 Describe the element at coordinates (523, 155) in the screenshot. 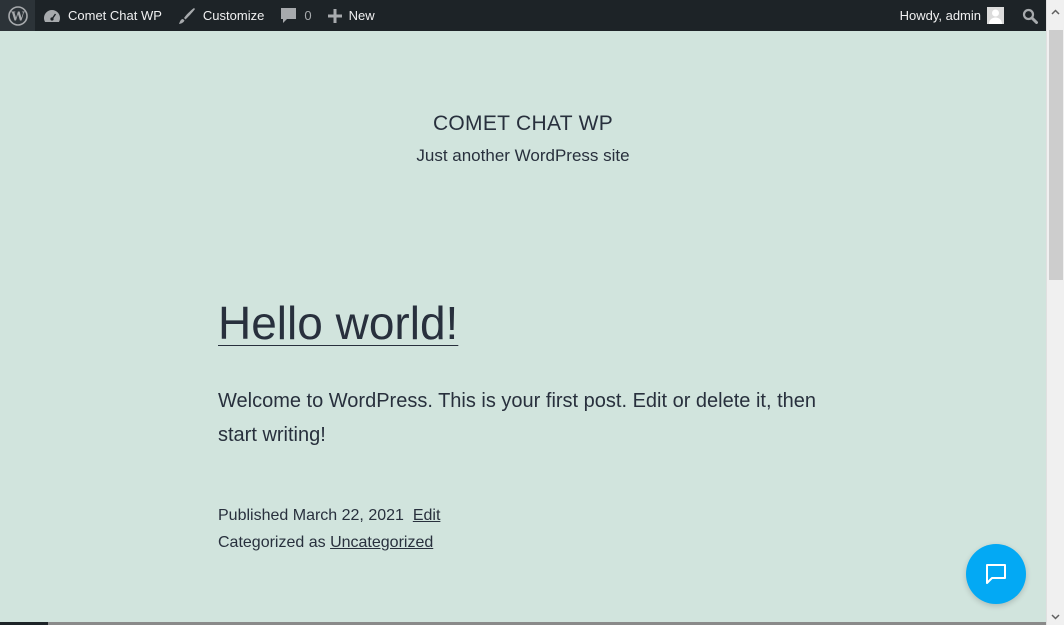

I see `site-description: Just another WordPress site` at that location.